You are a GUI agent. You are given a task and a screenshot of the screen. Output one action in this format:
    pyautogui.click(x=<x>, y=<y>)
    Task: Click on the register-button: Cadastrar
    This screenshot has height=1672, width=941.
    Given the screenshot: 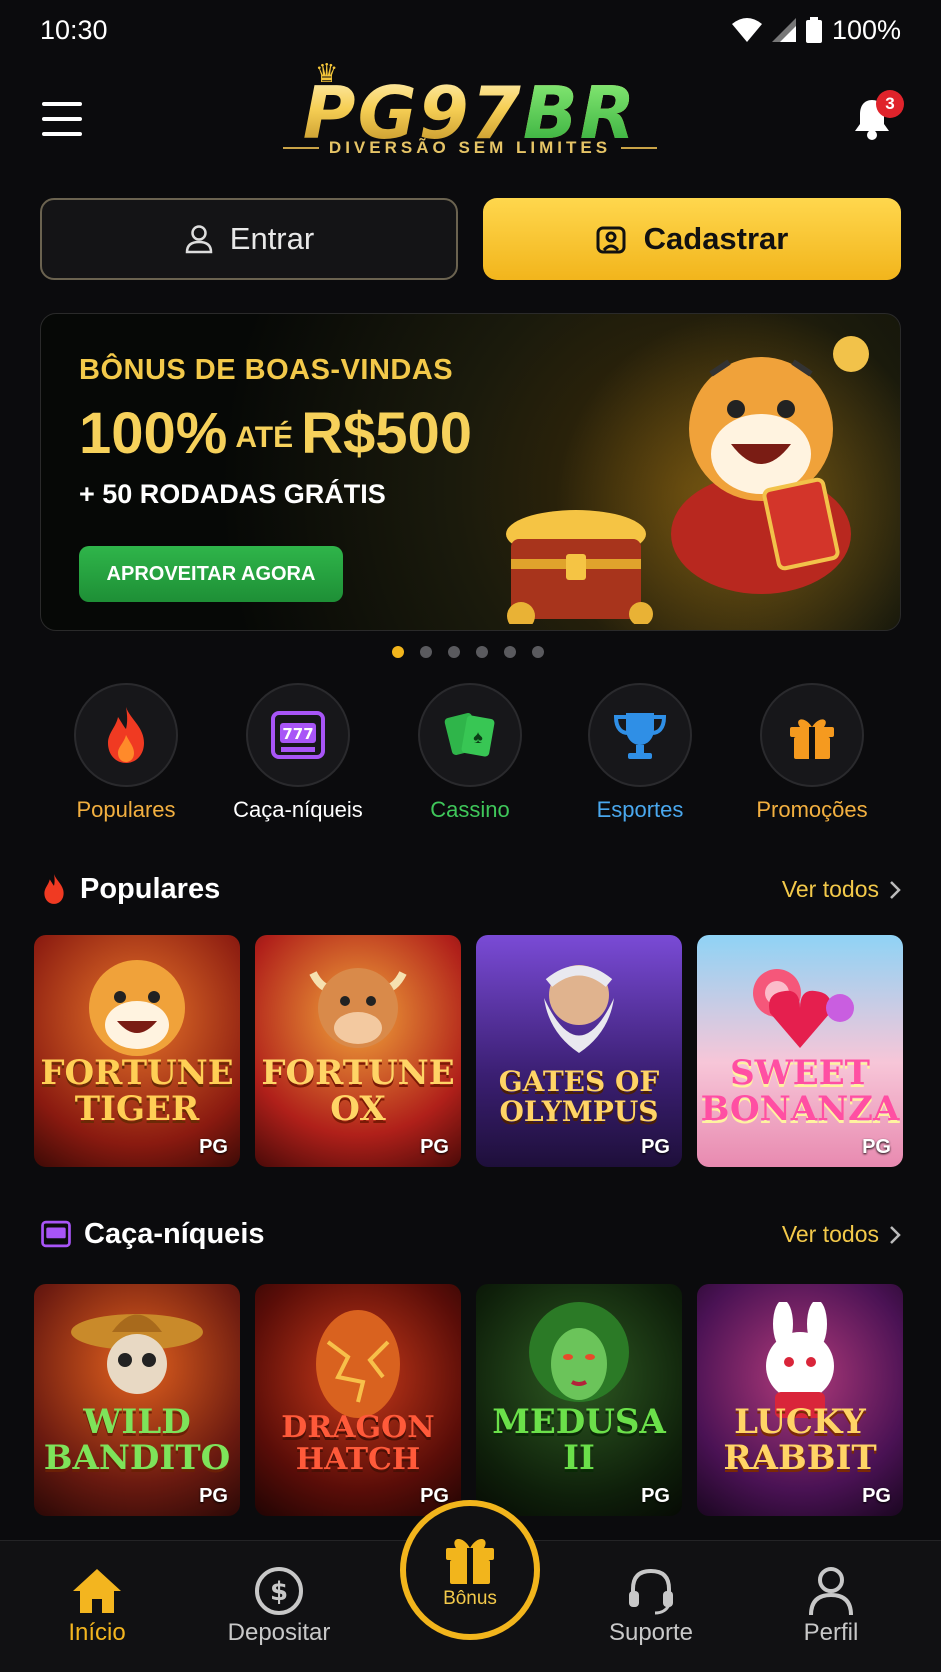 What is the action you would take?
    pyautogui.click(x=692, y=239)
    